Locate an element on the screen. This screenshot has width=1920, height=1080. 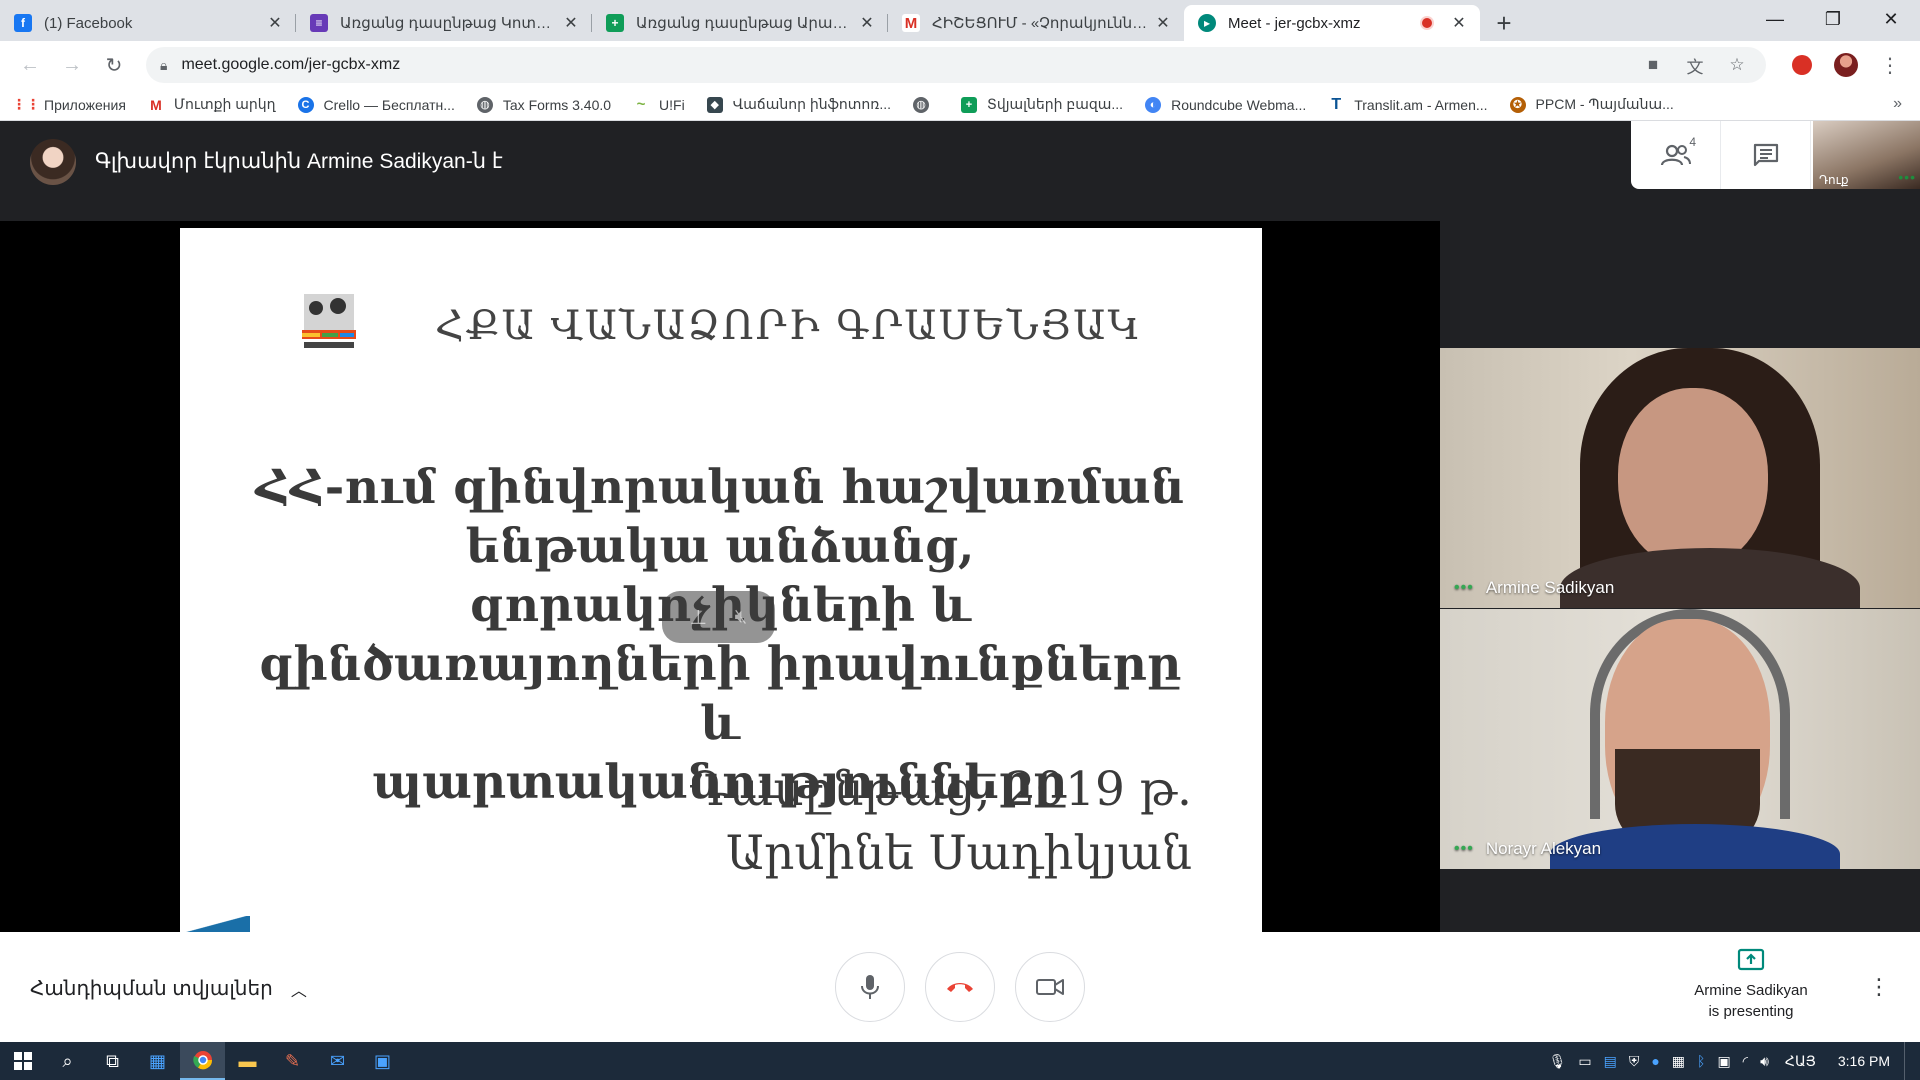
windows-start-icon is located at coordinates (22, 1061).